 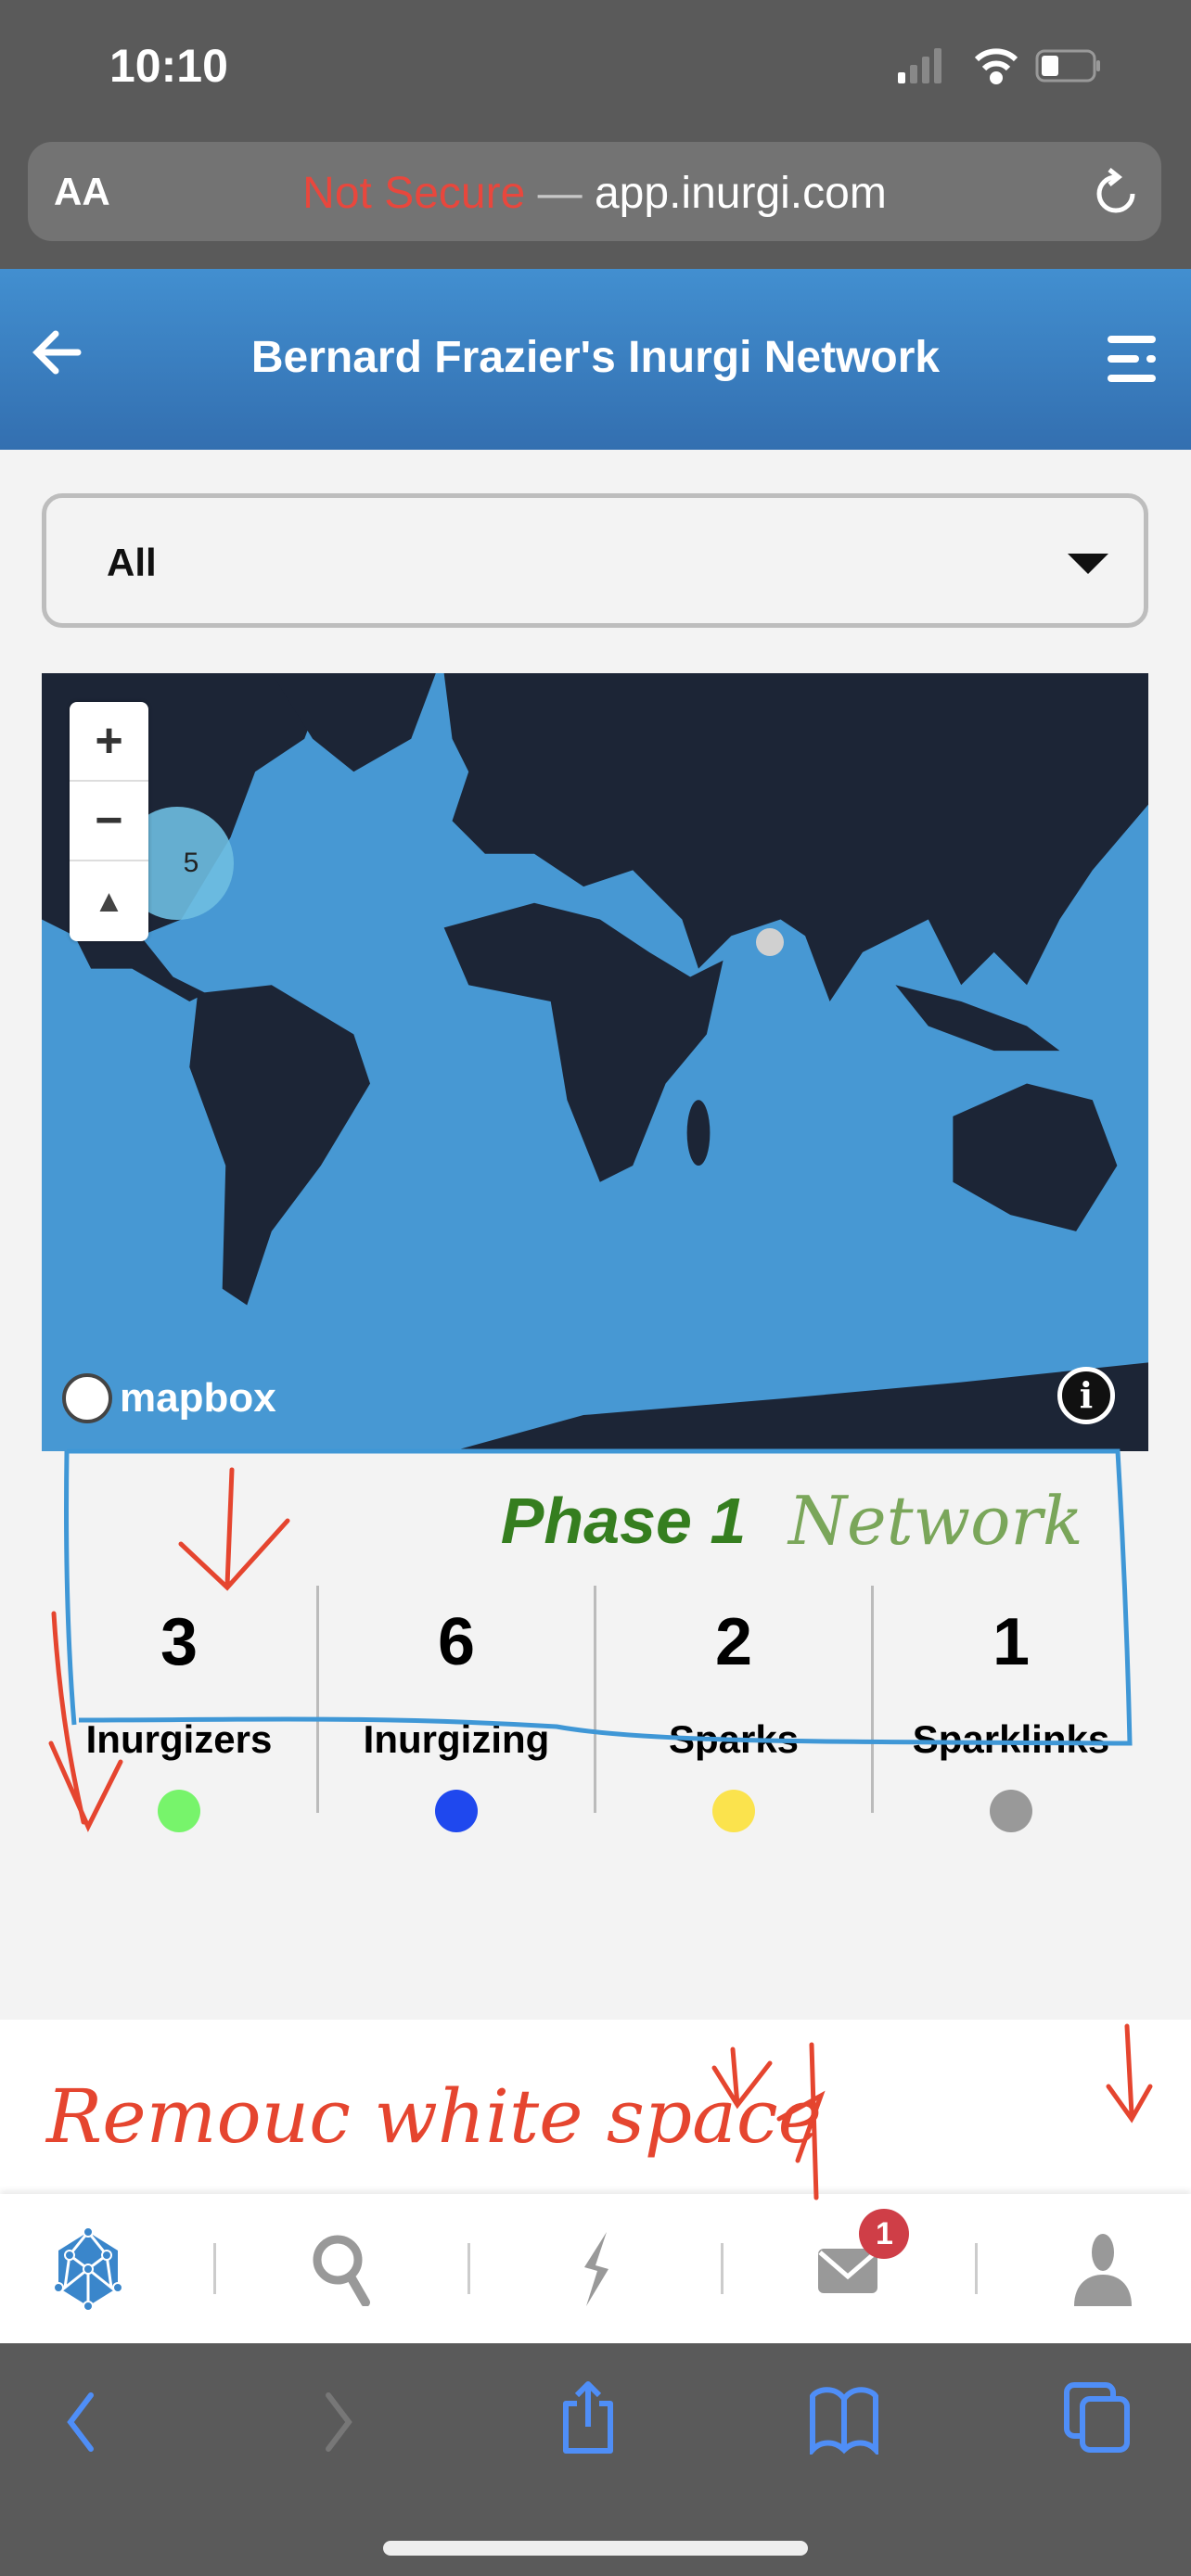 What do you see at coordinates (844, 2420) in the screenshot?
I see `bookmarks-icon` at bounding box center [844, 2420].